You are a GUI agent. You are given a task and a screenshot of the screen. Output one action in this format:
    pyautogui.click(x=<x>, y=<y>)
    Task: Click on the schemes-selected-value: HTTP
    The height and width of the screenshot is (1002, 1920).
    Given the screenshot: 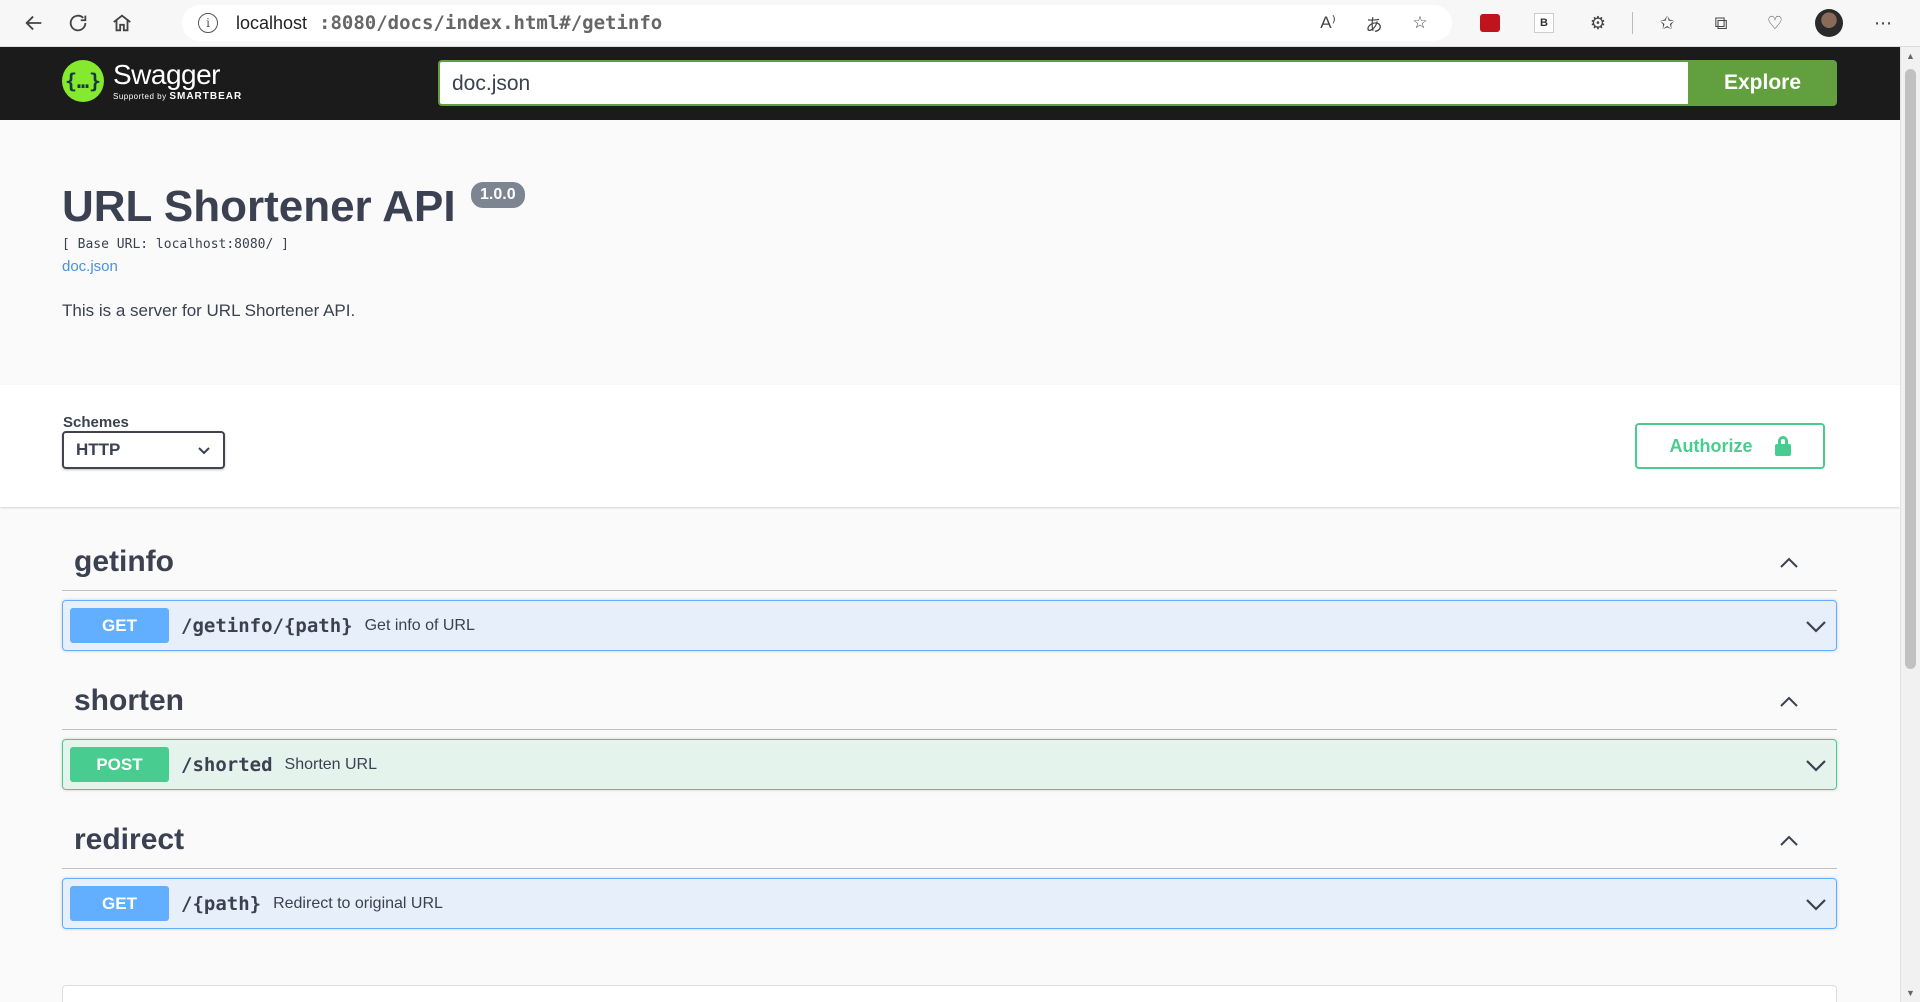 What is the action you would take?
    pyautogui.click(x=98, y=449)
    